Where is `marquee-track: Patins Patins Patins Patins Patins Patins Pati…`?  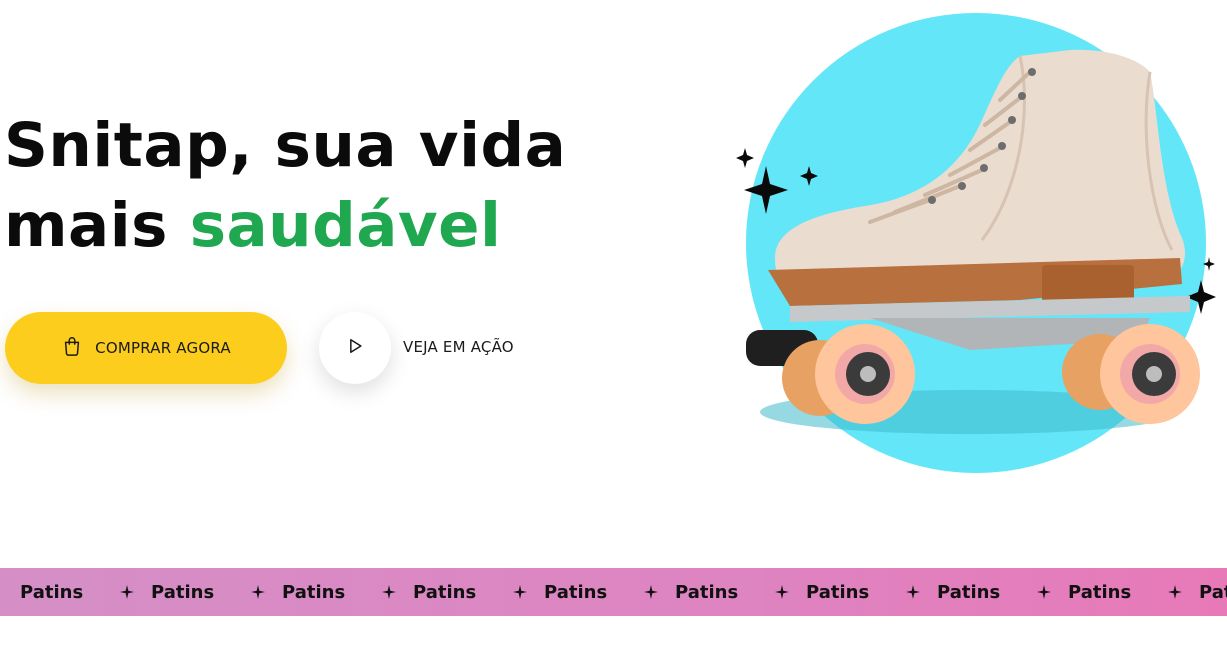 marquee-track: Patins Patins Patins Patins Patins Patins Pati… is located at coordinates (623, 592).